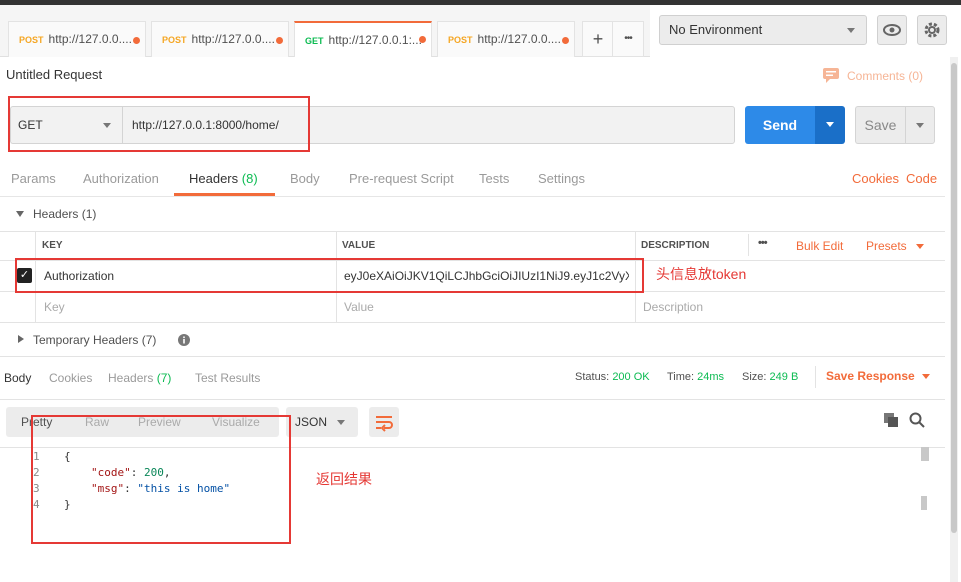 The width and height of the screenshot is (961, 582). What do you see at coordinates (831, 75) in the screenshot?
I see `comments-icon` at bounding box center [831, 75].